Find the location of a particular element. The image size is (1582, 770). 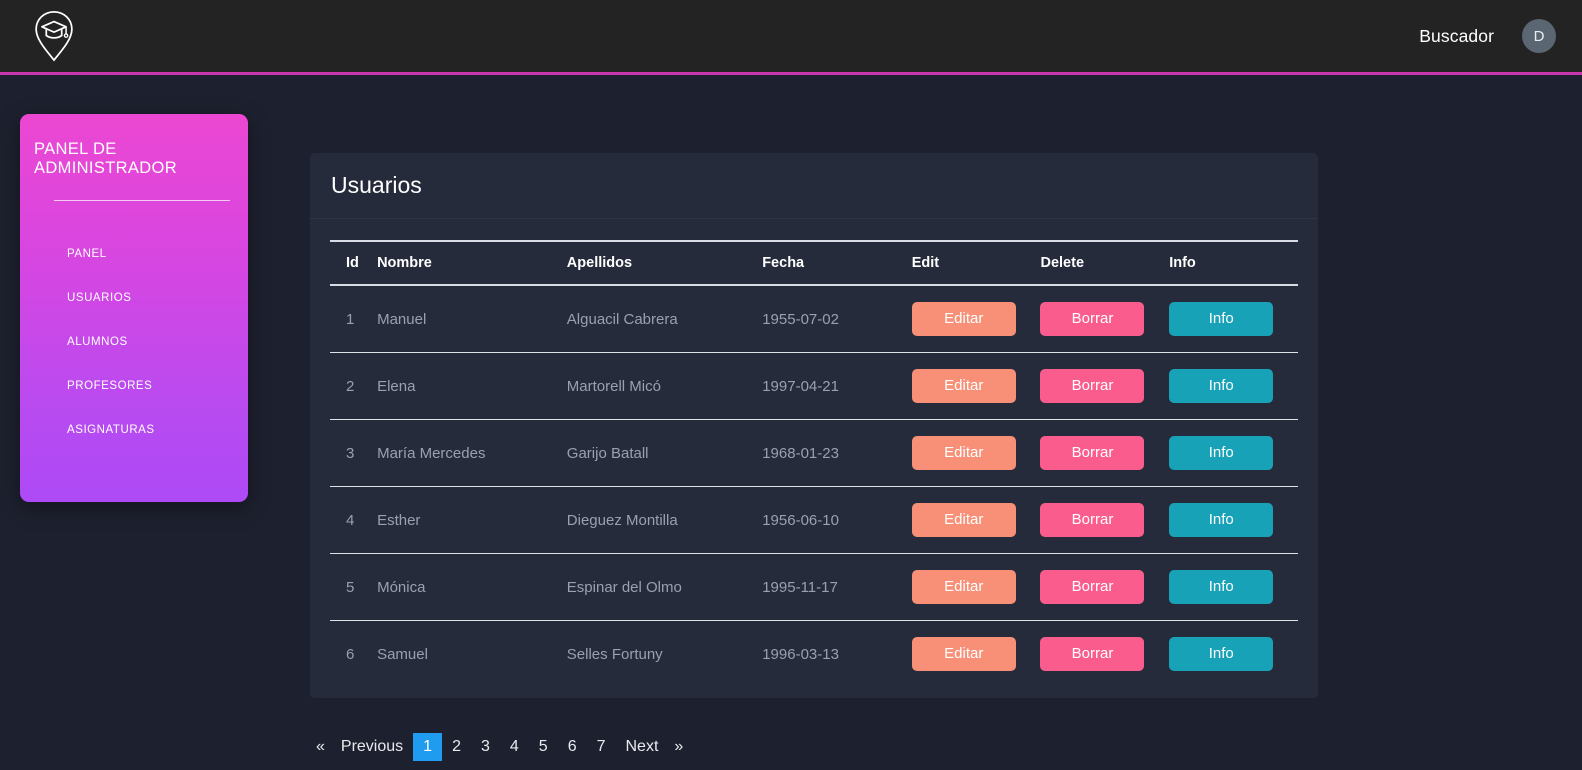

cell-apellidos: Dieguez Montilla is located at coordinates (664, 520).